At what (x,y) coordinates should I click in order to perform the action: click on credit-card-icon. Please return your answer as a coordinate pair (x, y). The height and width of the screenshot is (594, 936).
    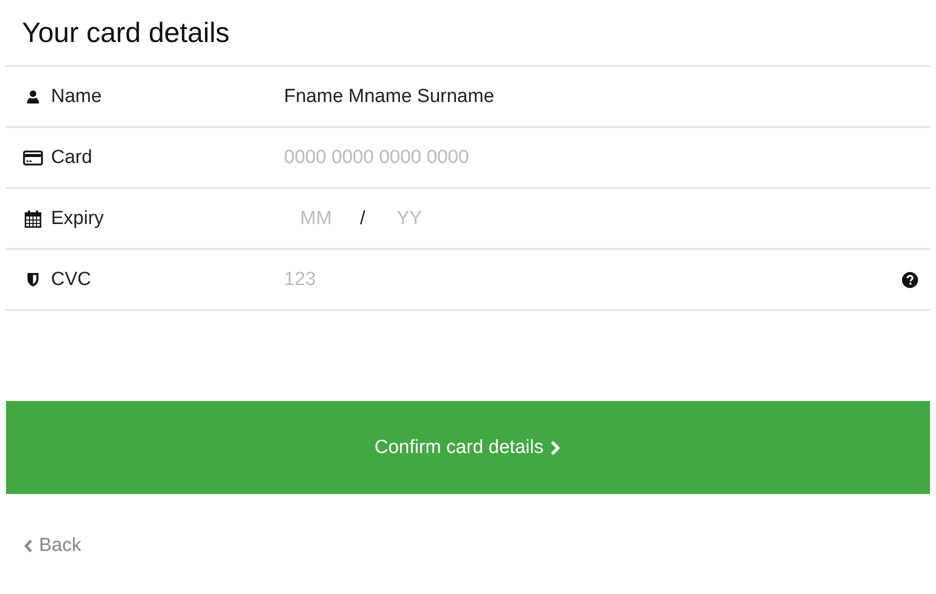
    Looking at the image, I should click on (33, 158).